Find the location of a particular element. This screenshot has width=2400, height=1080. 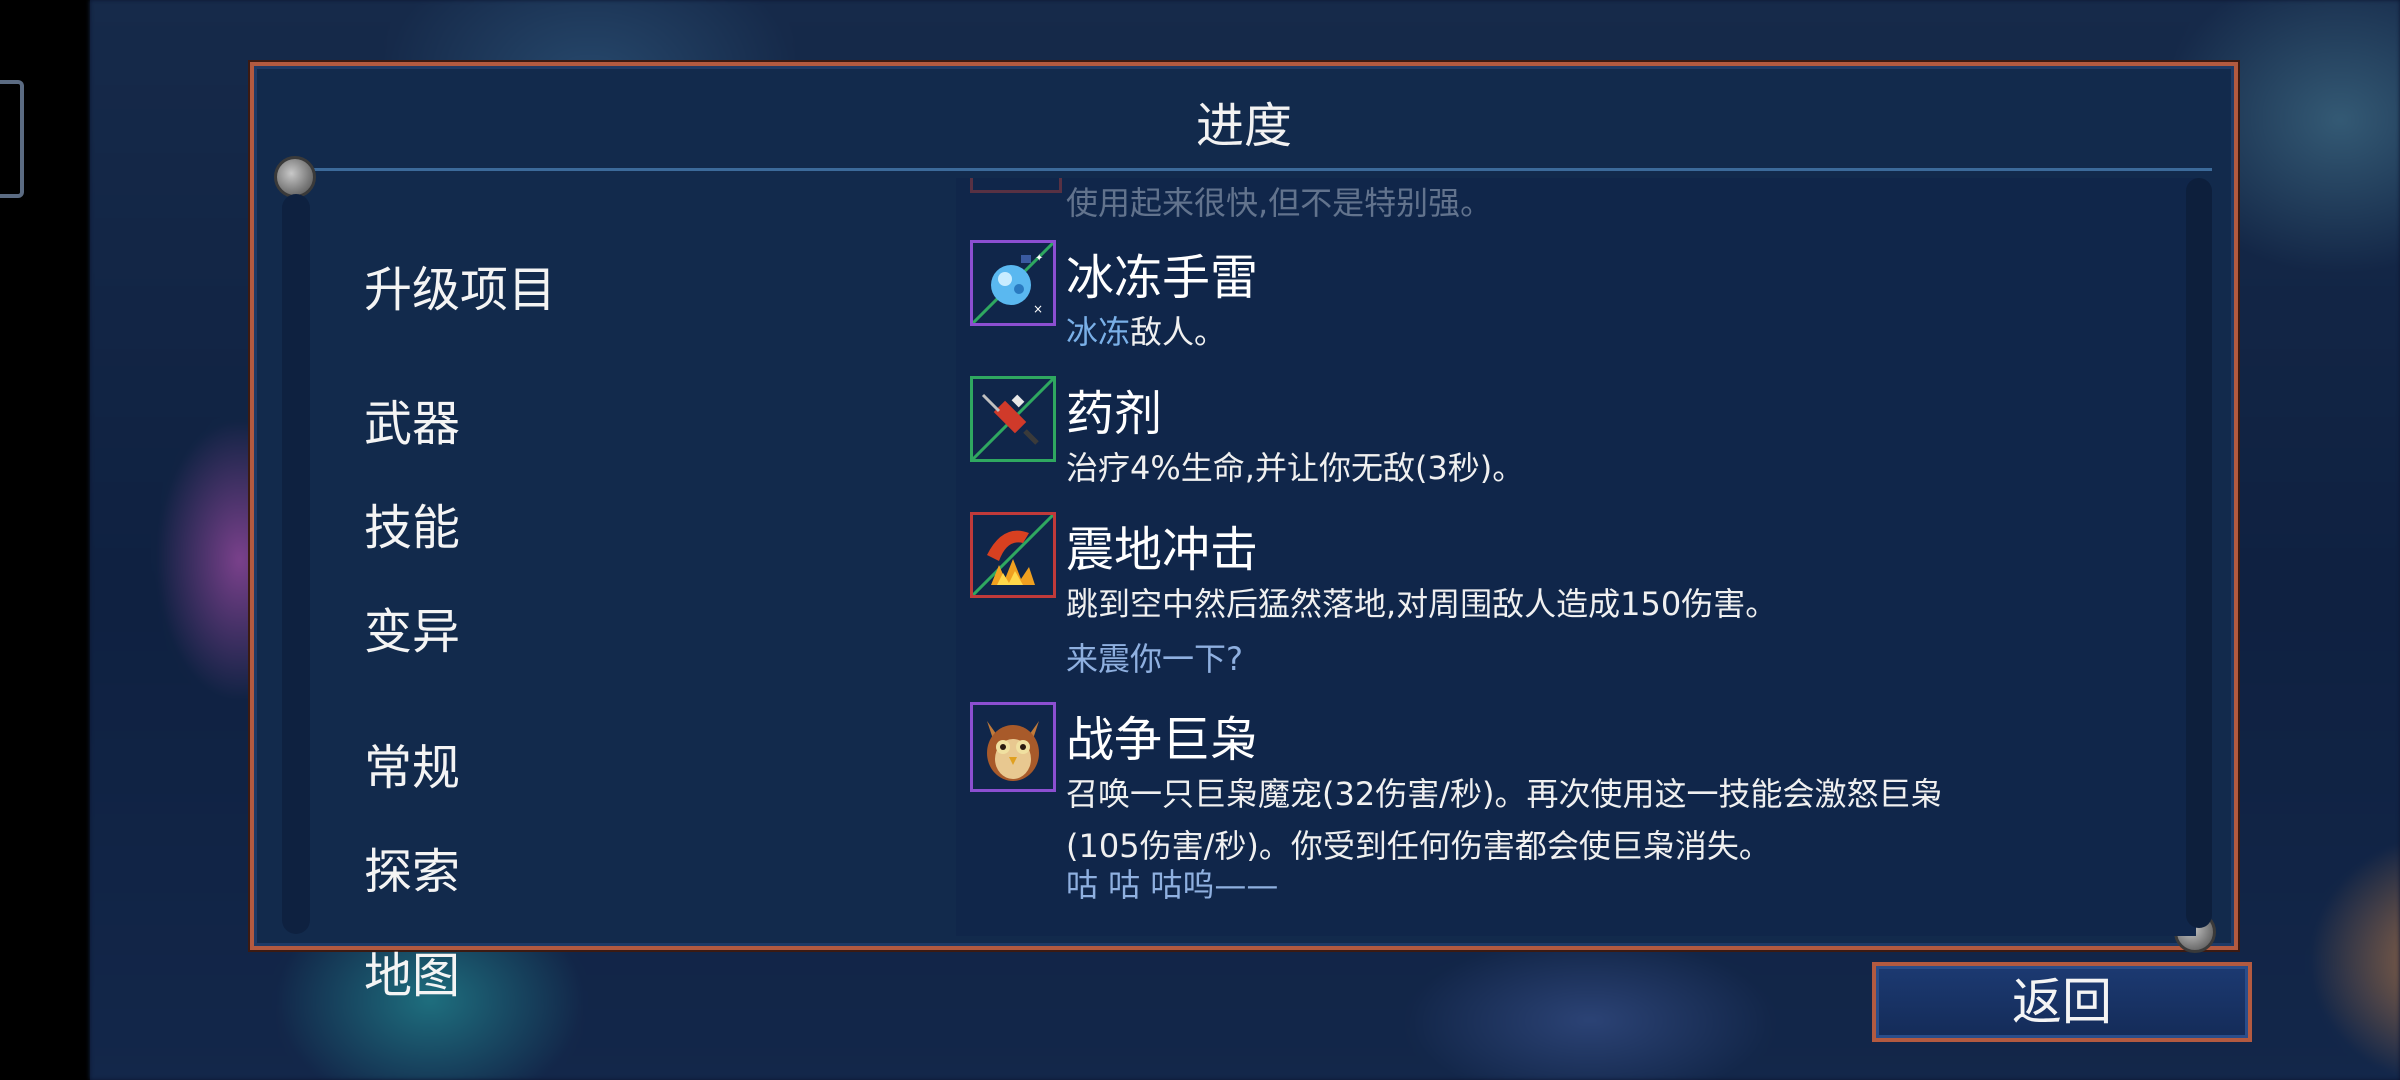

nav-item-label: 升级项目 is located at coordinates (460, 290).